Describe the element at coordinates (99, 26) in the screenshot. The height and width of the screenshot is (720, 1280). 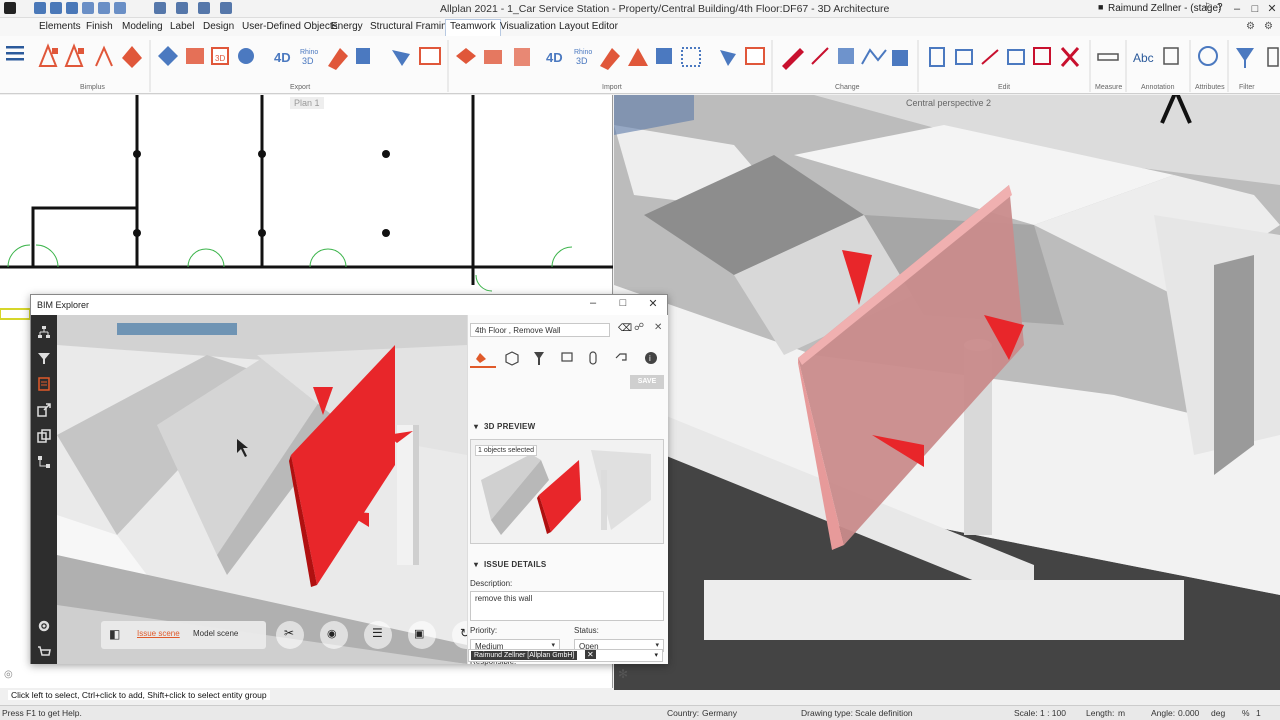
I see `tab-finish: Finish` at that location.